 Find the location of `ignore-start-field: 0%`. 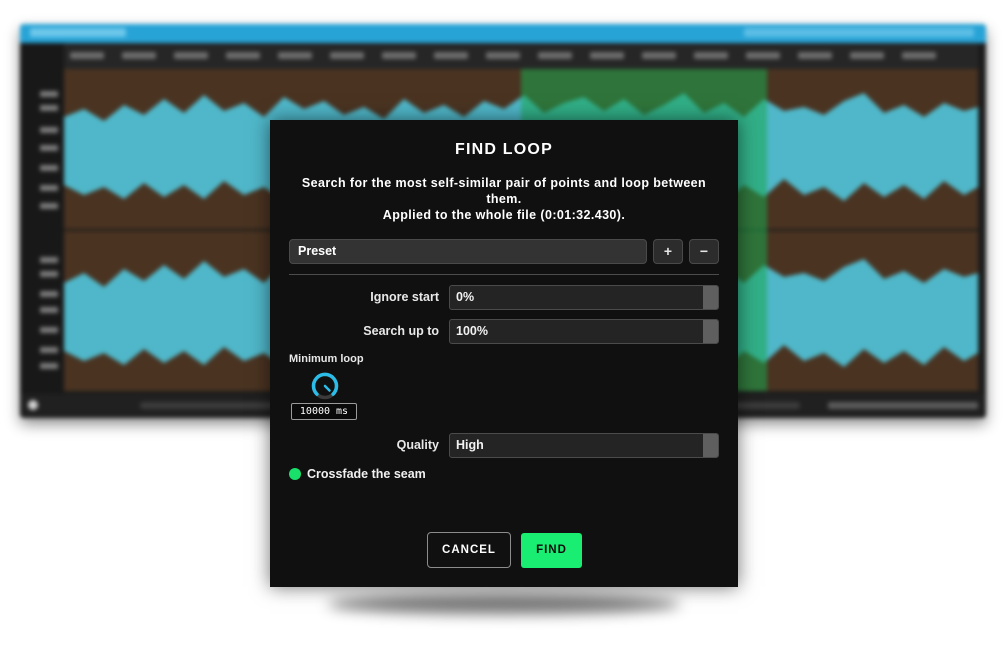

ignore-start-field: 0% is located at coordinates (584, 297).